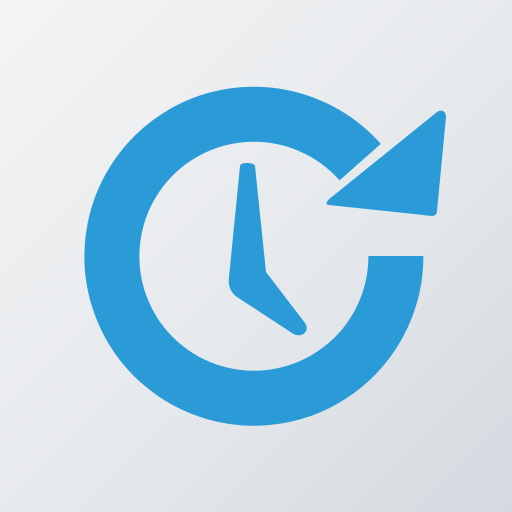 This screenshot has width=512, height=512. Describe the element at coordinates (267, 249) in the screenshot. I see `clock-hour-hand` at that location.